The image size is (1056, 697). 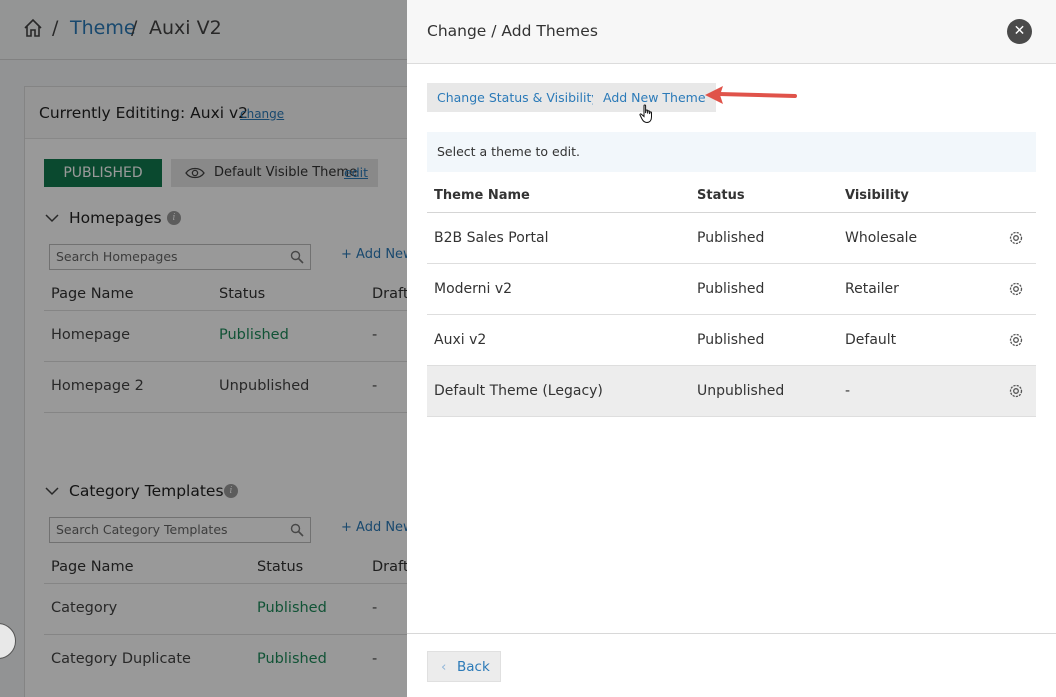 What do you see at coordinates (518, 97) in the screenshot?
I see `change-status-visibility-button: Change Status & Visibility` at bounding box center [518, 97].